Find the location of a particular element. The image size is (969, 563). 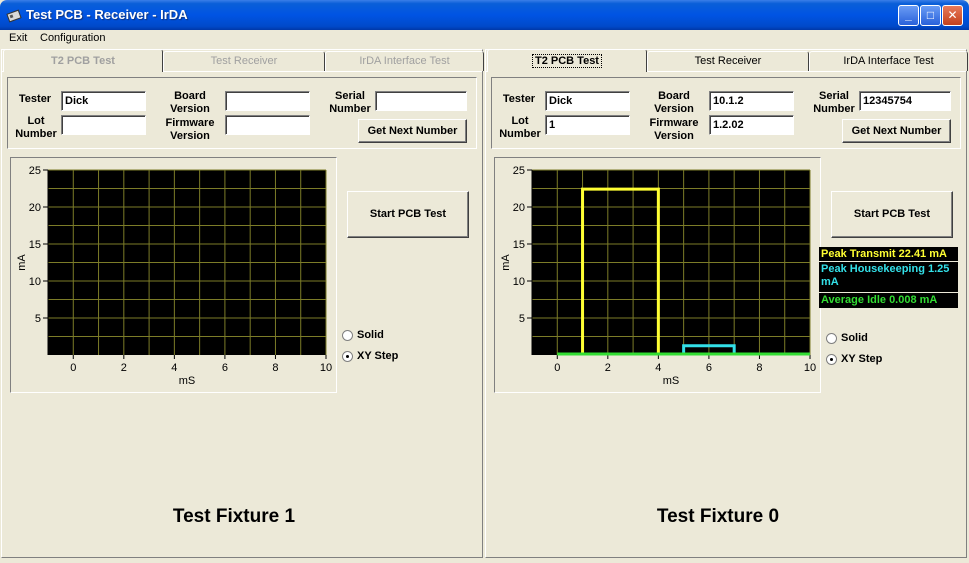

close-button: ✕ is located at coordinates (952, 15).